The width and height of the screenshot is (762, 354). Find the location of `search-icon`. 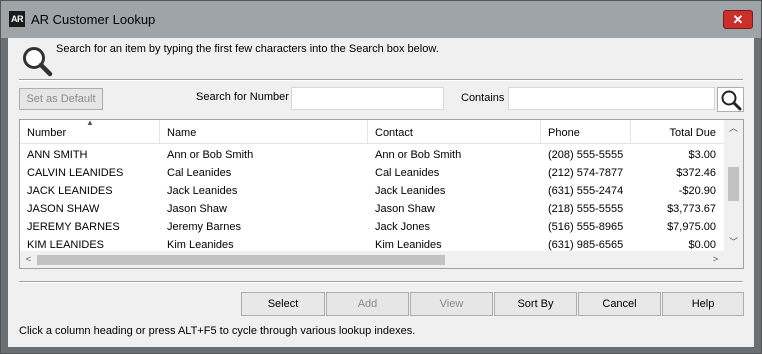

search-icon is located at coordinates (731, 100).